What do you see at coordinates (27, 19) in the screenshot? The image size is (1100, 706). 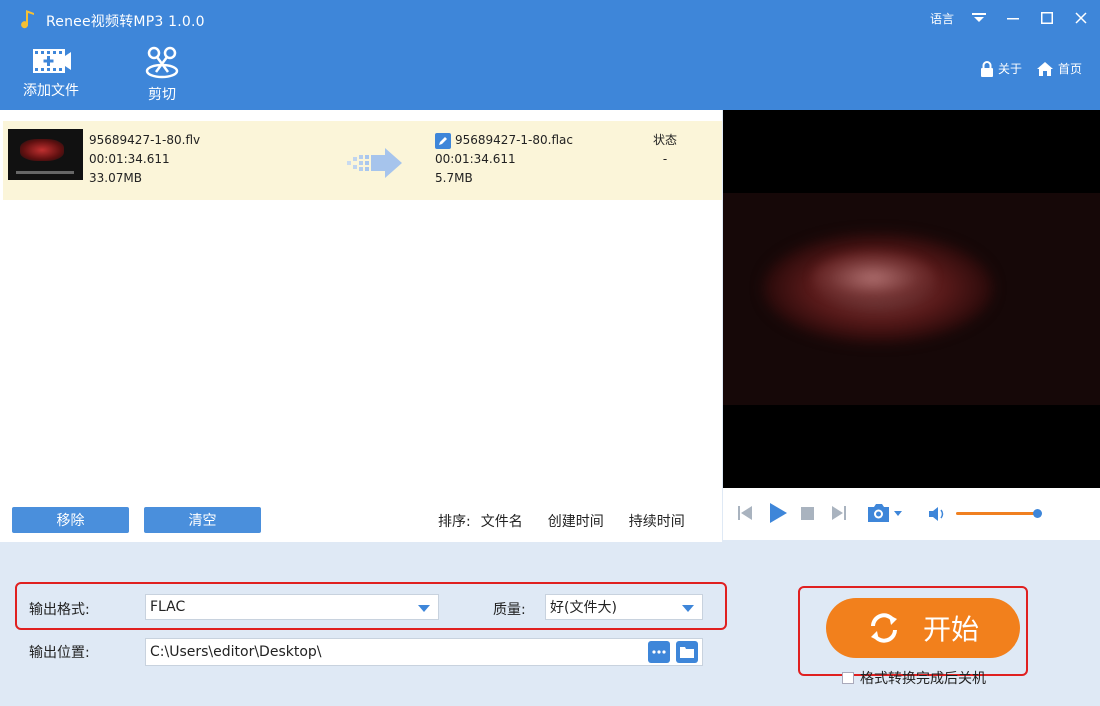 I see `music-note-logo-icon` at bounding box center [27, 19].